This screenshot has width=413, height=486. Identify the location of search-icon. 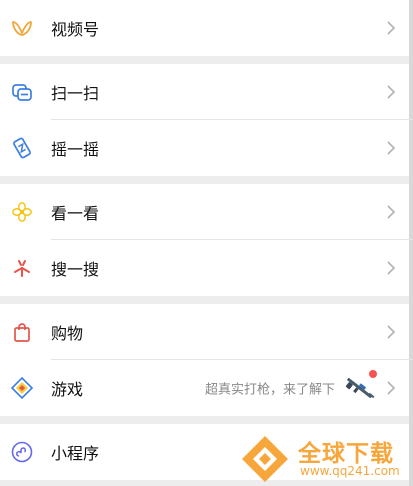
(22, 268).